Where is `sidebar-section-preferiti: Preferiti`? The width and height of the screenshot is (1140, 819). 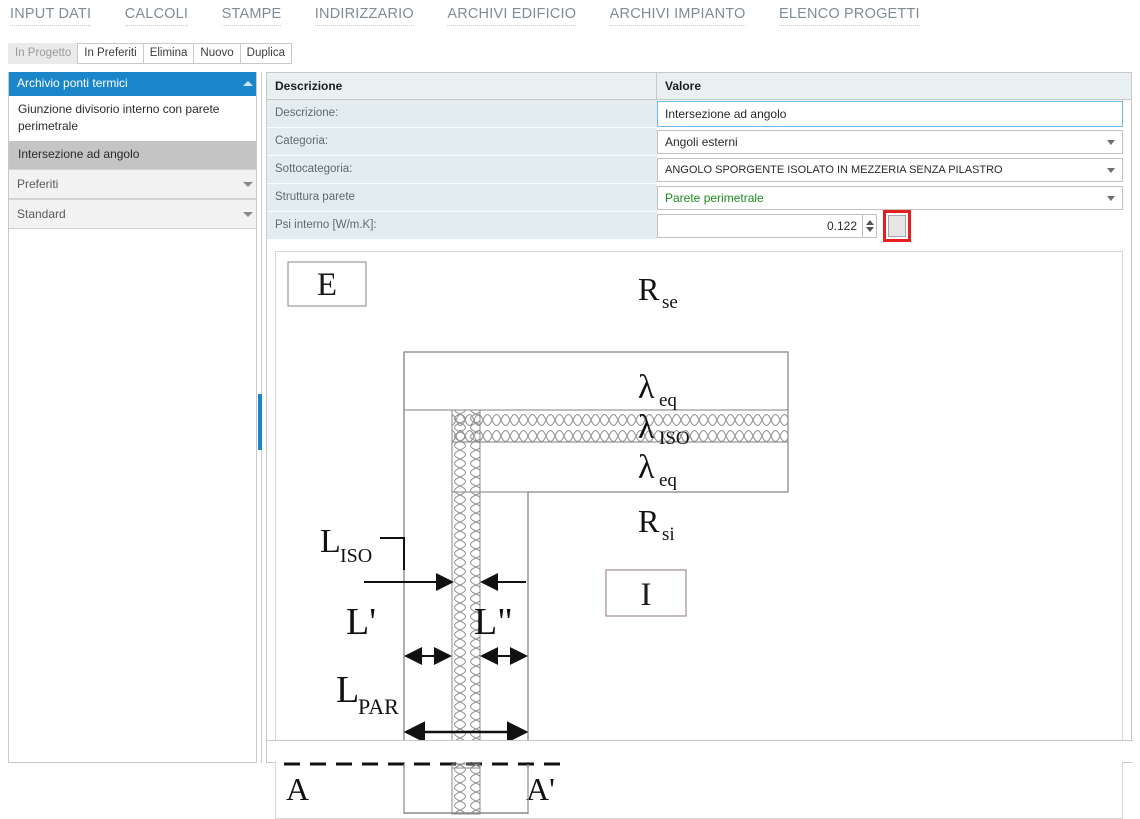 sidebar-section-preferiti: Preferiti is located at coordinates (135, 184).